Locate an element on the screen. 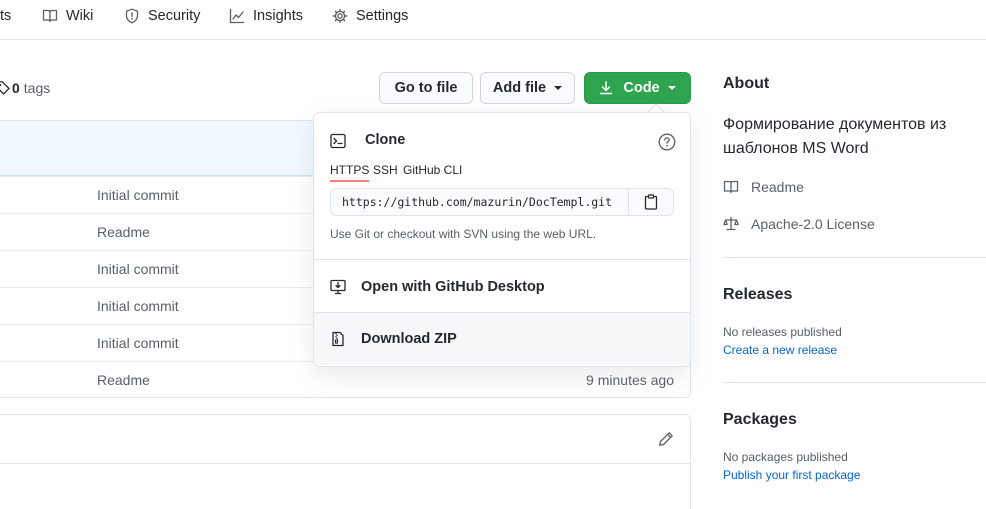 This screenshot has height=509, width=986. nav-tab-wiki: Wiki is located at coordinates (67, 16).